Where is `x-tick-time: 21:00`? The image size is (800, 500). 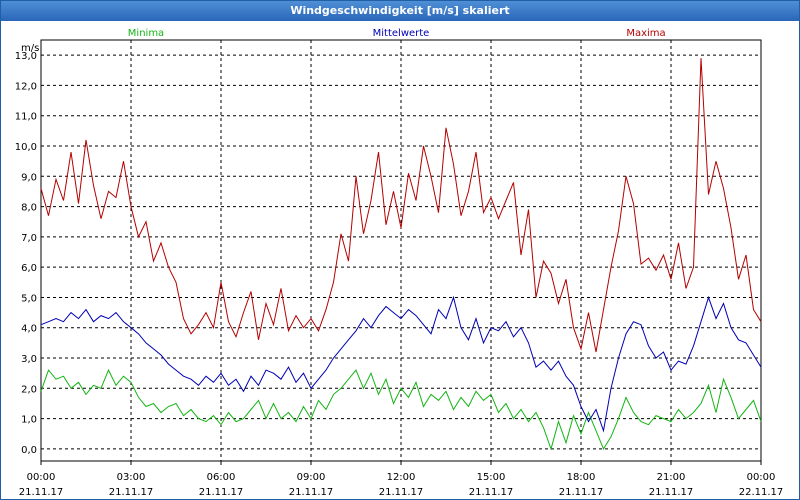
x-tick-time: 21:00 is located at coordinates (671, 477).